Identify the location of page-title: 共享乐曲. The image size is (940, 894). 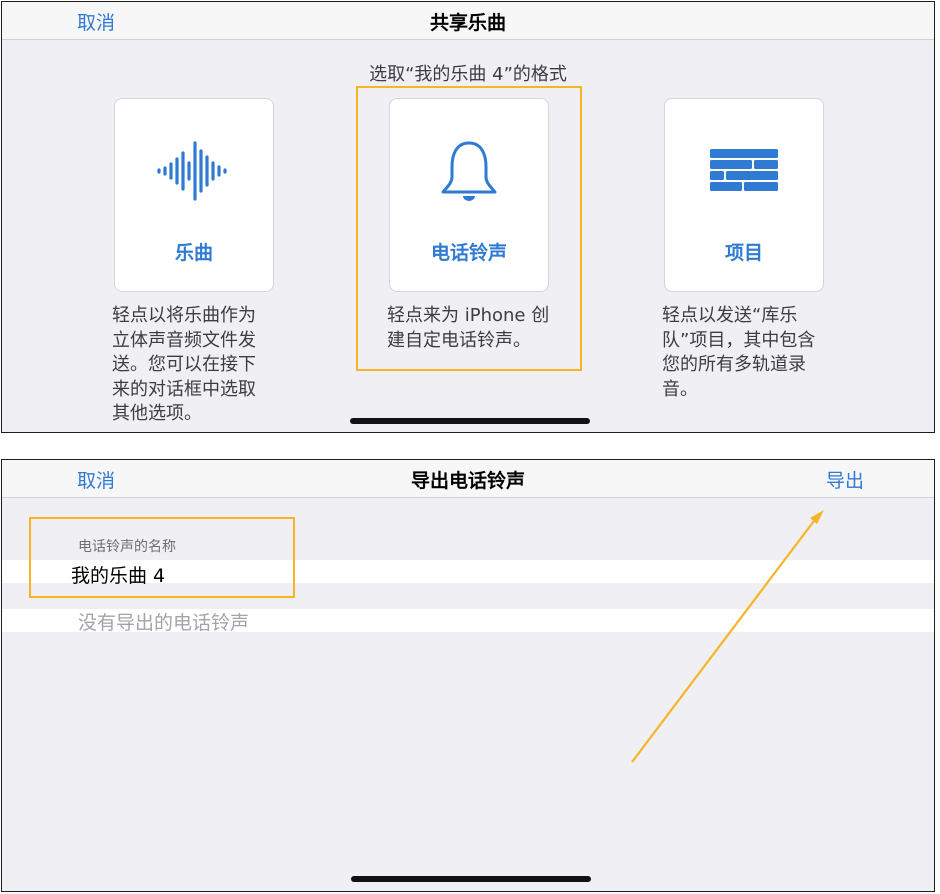
(467, 23).